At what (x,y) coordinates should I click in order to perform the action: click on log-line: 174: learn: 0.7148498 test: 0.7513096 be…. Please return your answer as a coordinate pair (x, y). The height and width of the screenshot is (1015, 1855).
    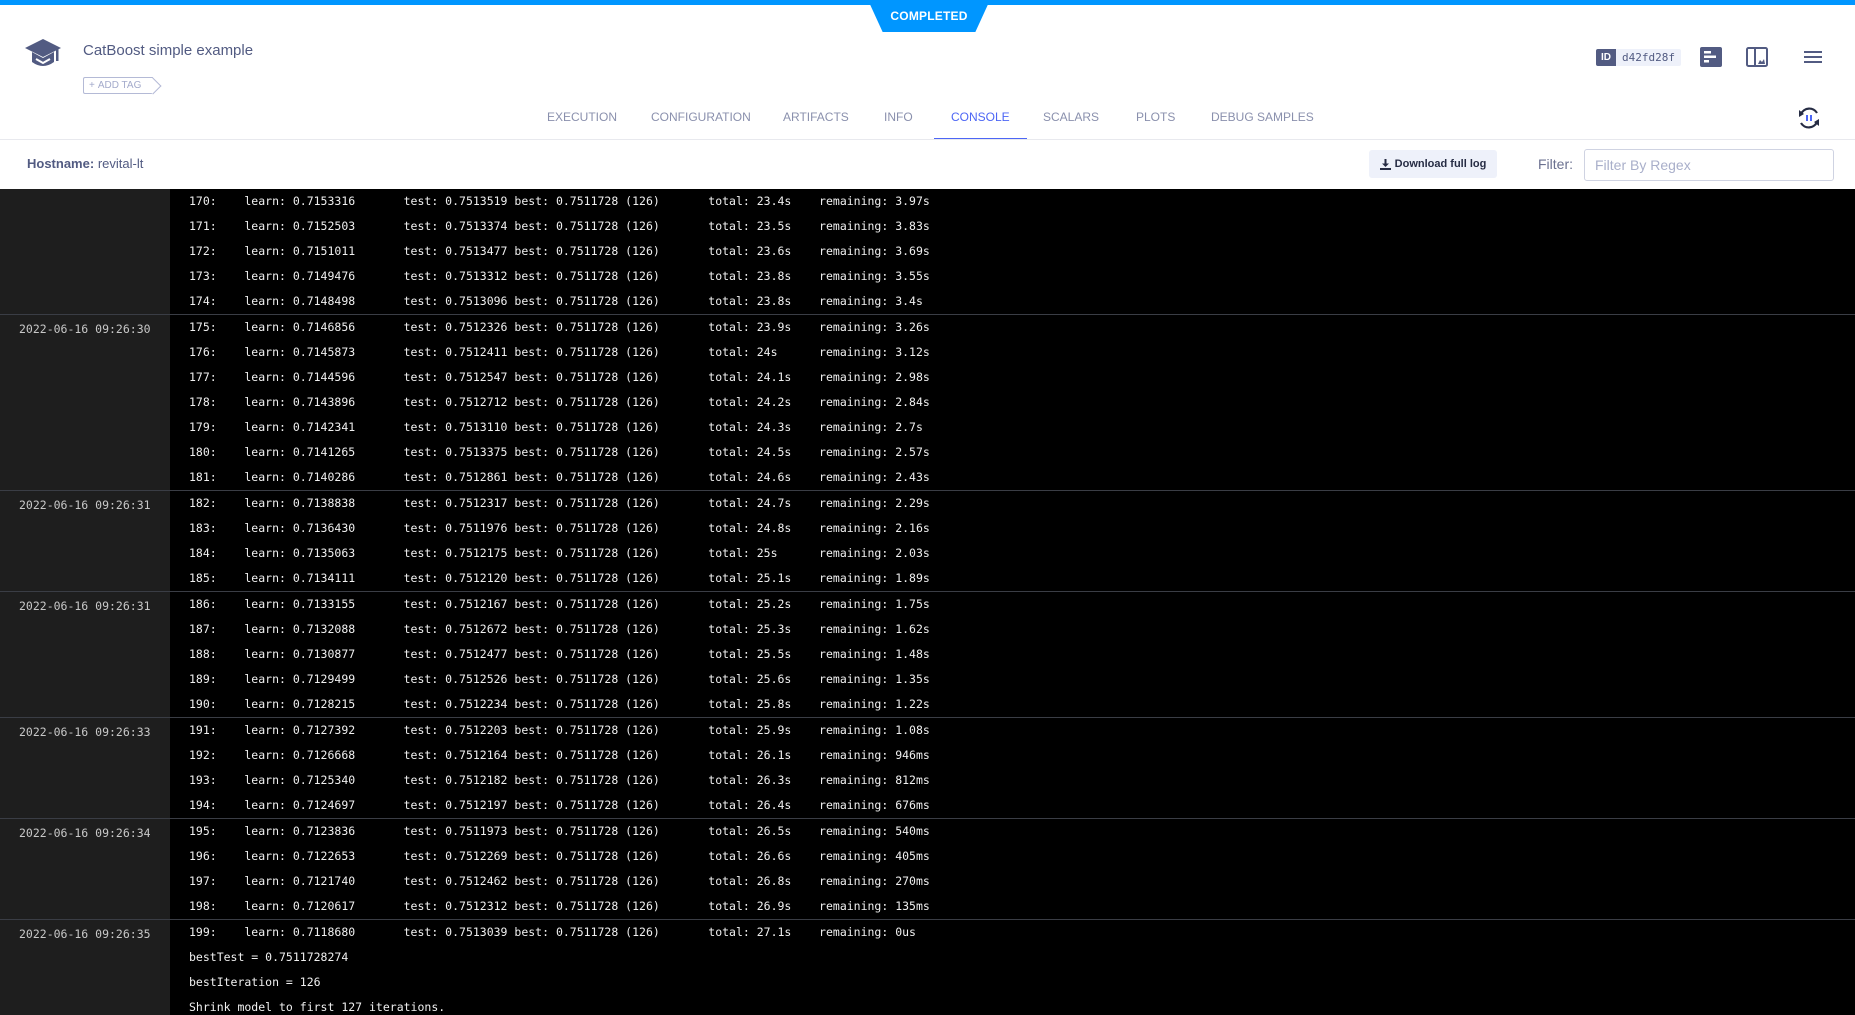
    Looking at the image, I should click on (556, 301).